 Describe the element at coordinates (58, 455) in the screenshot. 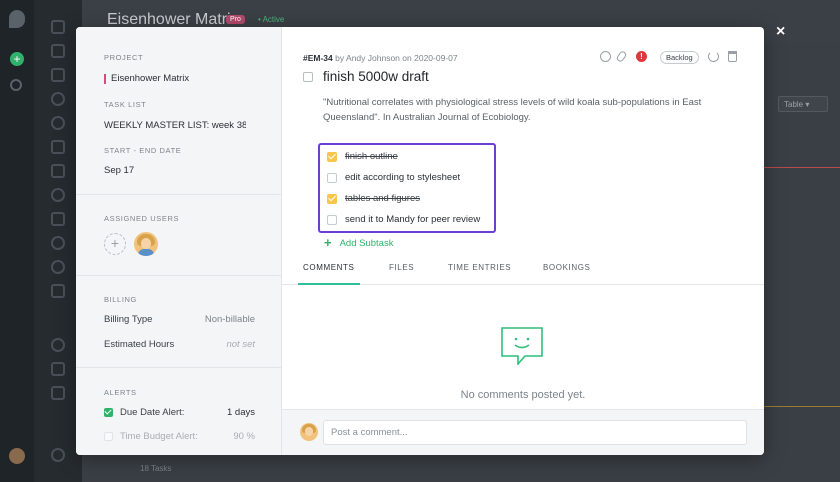

I see `help-icon` at that location.